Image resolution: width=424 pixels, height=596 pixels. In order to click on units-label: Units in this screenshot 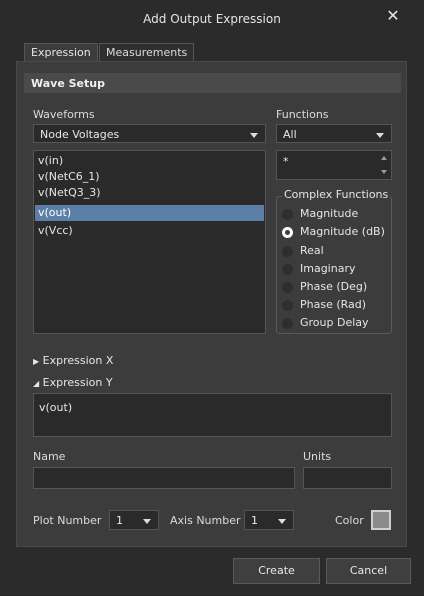, I will do `click(317, 456)`.